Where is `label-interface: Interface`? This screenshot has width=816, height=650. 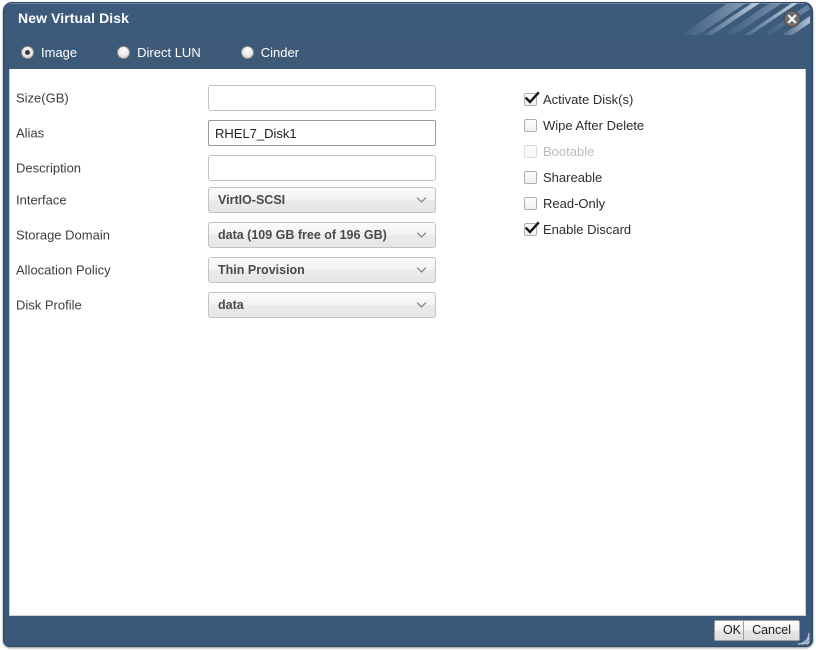
label-interface: Interface is located at coordinates (41, 200).